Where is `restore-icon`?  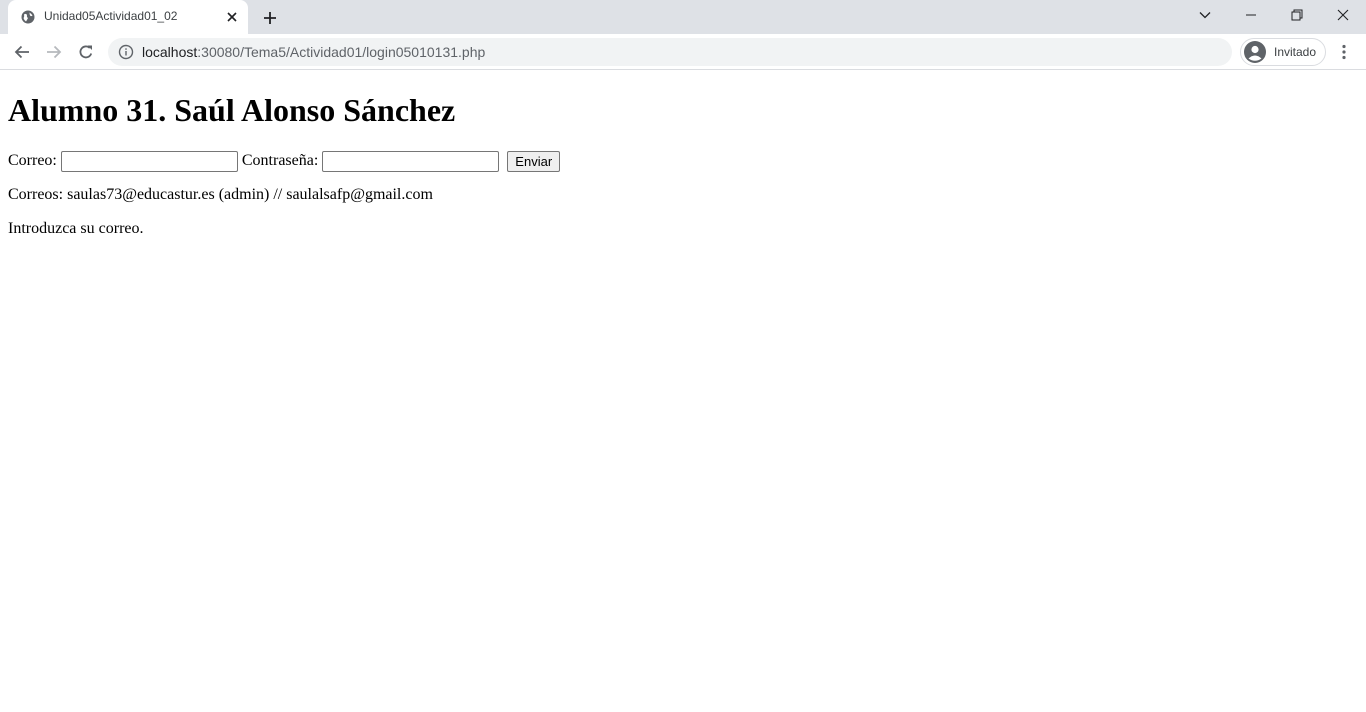 restore-icon is located at coordinates (1297, 15).